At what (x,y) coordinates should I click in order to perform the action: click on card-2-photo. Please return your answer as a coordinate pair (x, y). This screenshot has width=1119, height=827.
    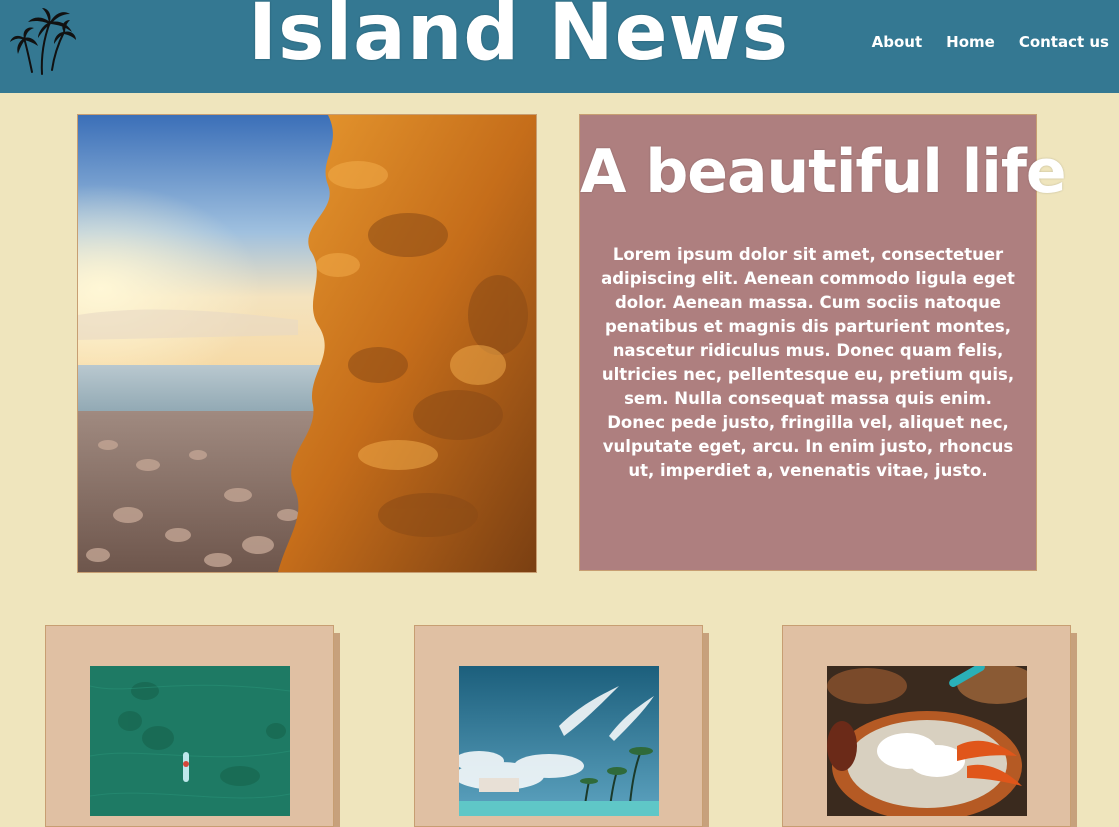
    Looking at the image, I should click on (559, 741).